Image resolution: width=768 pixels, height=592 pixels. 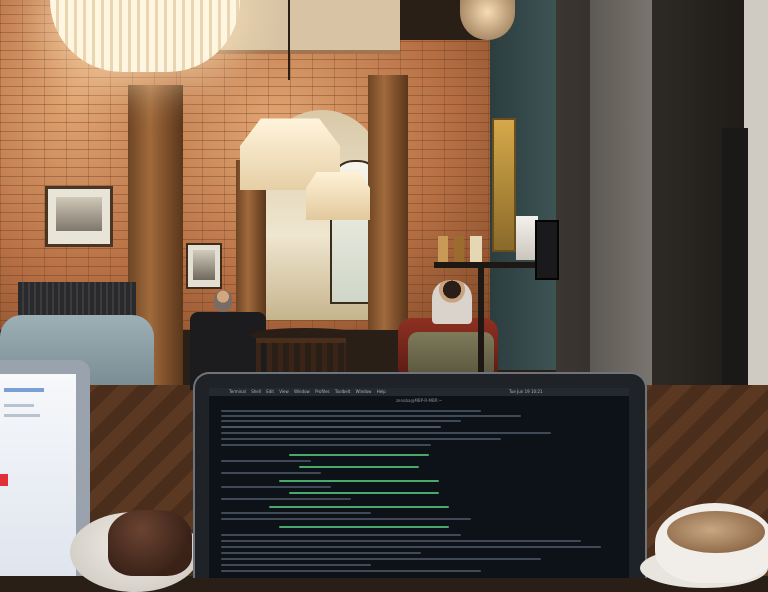 I want to click on framed-picture-center, so click(x=204, y=266).